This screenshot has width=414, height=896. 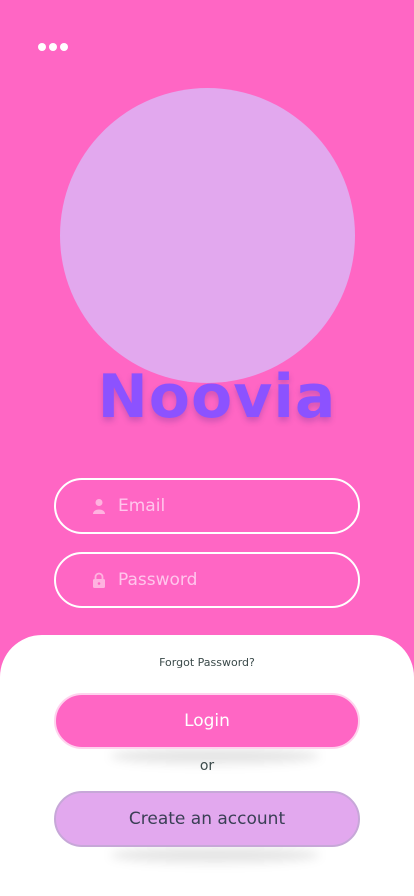 What do you see at coordinates (207, 819) in the screenshot?
I see `create-account-button: Create an account` at bounding box center [207, 819].